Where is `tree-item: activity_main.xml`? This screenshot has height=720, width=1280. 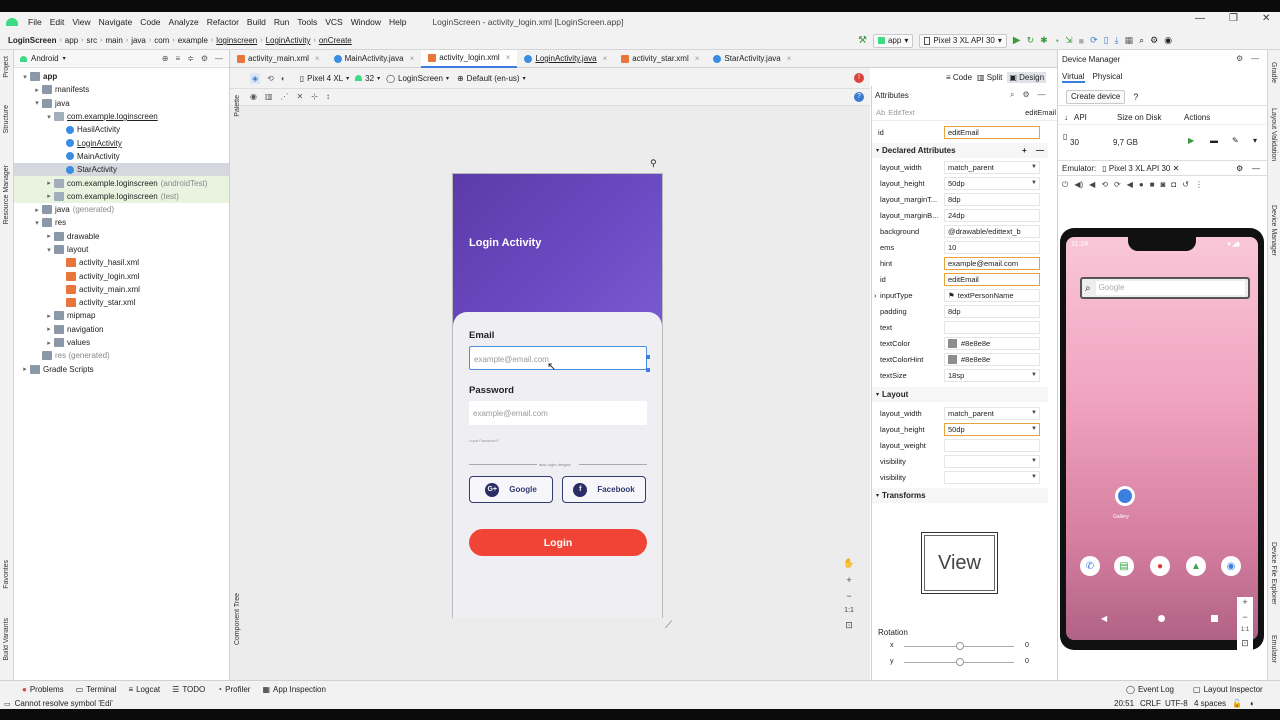 tree-item: activity_main.xml is located at coordinates (121, 289).